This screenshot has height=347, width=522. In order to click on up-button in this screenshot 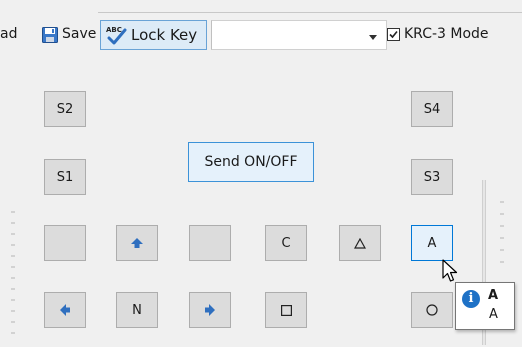, I will do `click(137, 243)`.